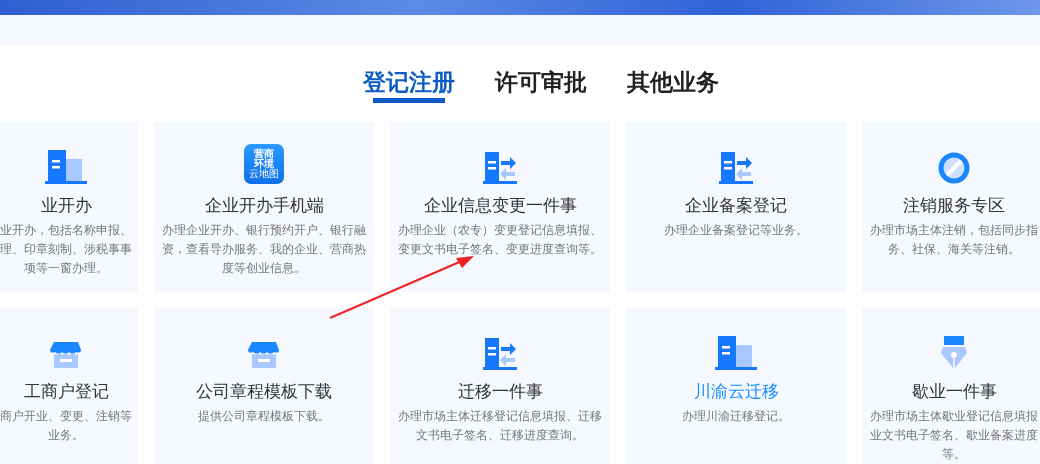 This screenshot has height=464, width=1040. What do you see at coordinates (954, 353) in the screenshot?
I see `pen-nib-icon` at bounding box center [954, 353].